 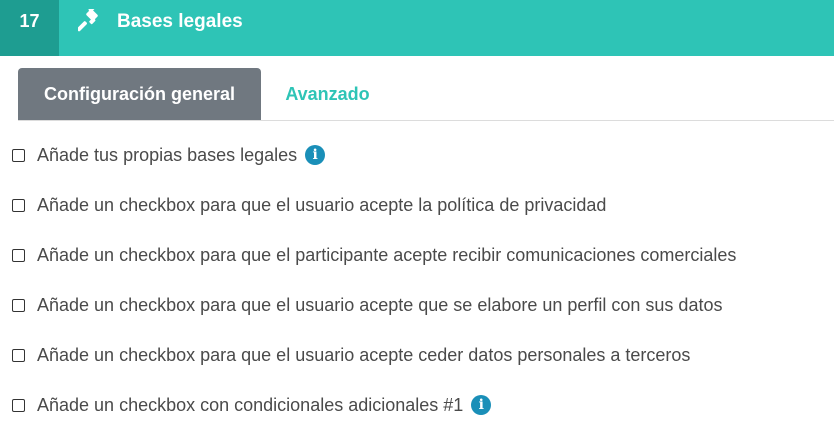 I want to click on step-number: 17, so click(x=29, y=28).